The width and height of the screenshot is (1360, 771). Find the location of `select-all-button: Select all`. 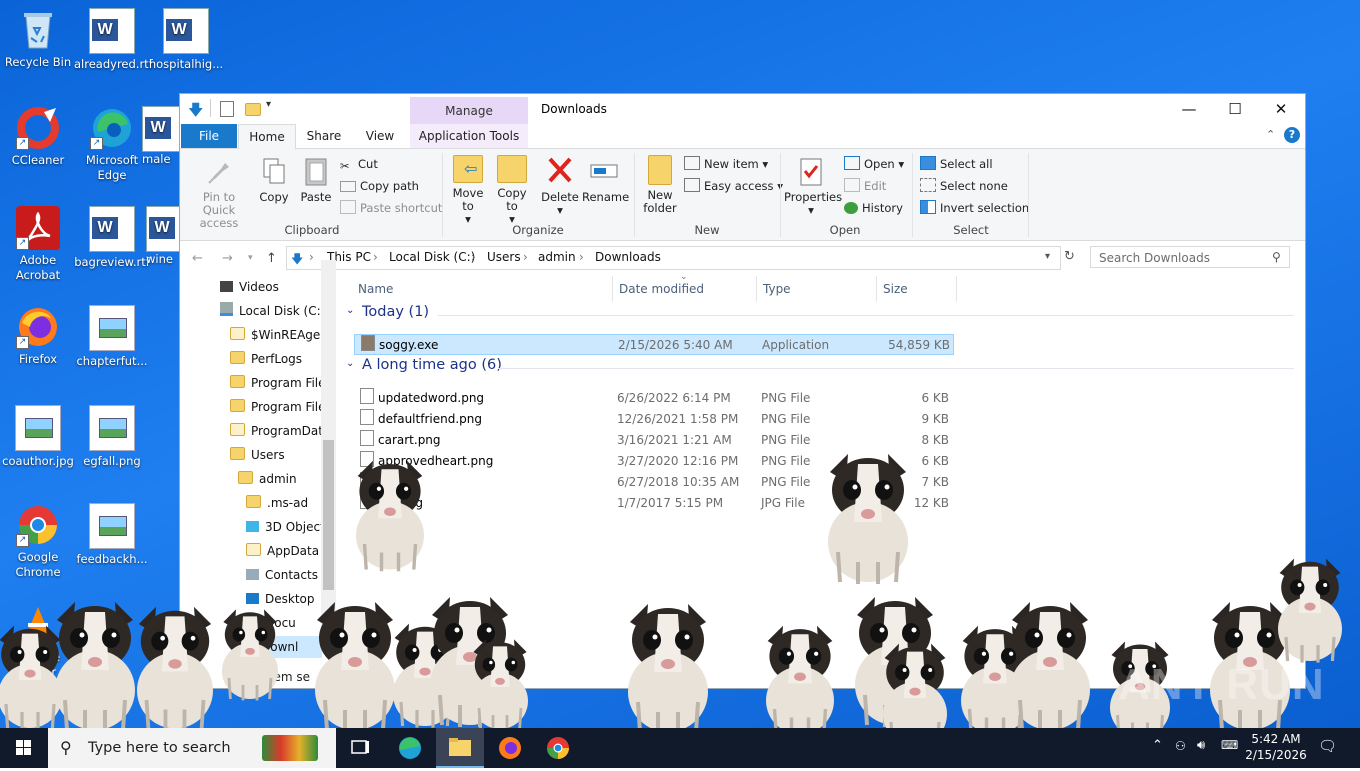

select-all-button: Select all is located at coordinates (956, 164).